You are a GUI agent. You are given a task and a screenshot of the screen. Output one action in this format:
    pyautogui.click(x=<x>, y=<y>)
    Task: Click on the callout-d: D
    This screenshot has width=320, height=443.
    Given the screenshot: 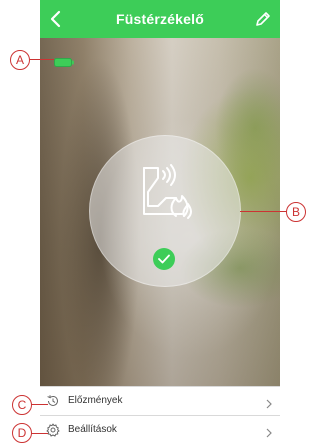 What is the action you would take?
    pyautogui.click(x=22, y=433)
    